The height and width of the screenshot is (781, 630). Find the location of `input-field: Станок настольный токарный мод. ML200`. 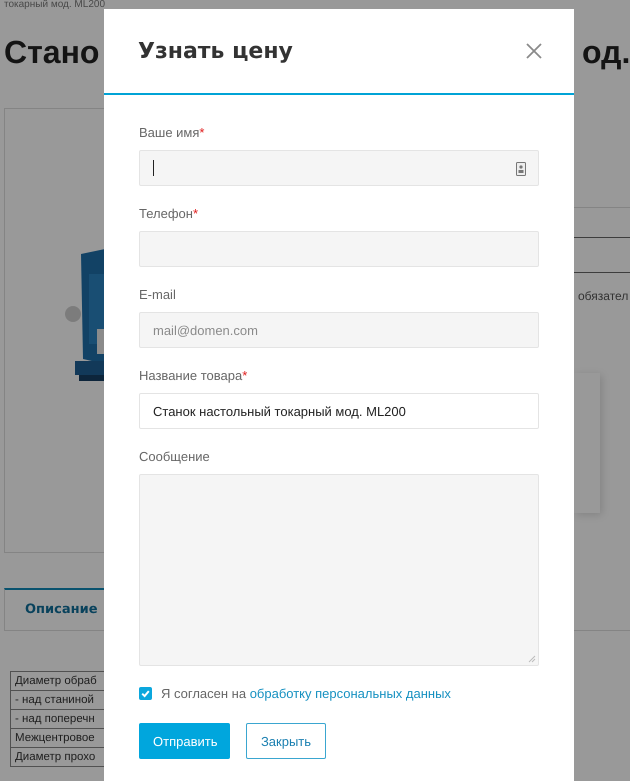

input-field: Станок настольный токарный мод. ML200 is located at coordinates (339, 411).